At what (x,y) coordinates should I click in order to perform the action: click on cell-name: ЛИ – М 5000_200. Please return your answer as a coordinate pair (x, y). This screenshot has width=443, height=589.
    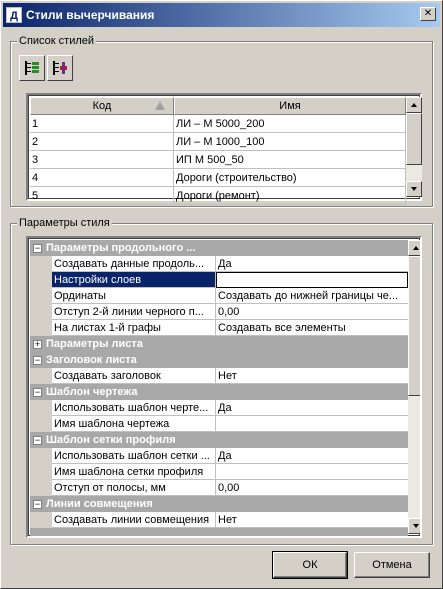
    Looking at the image, I should click on (290, 124).